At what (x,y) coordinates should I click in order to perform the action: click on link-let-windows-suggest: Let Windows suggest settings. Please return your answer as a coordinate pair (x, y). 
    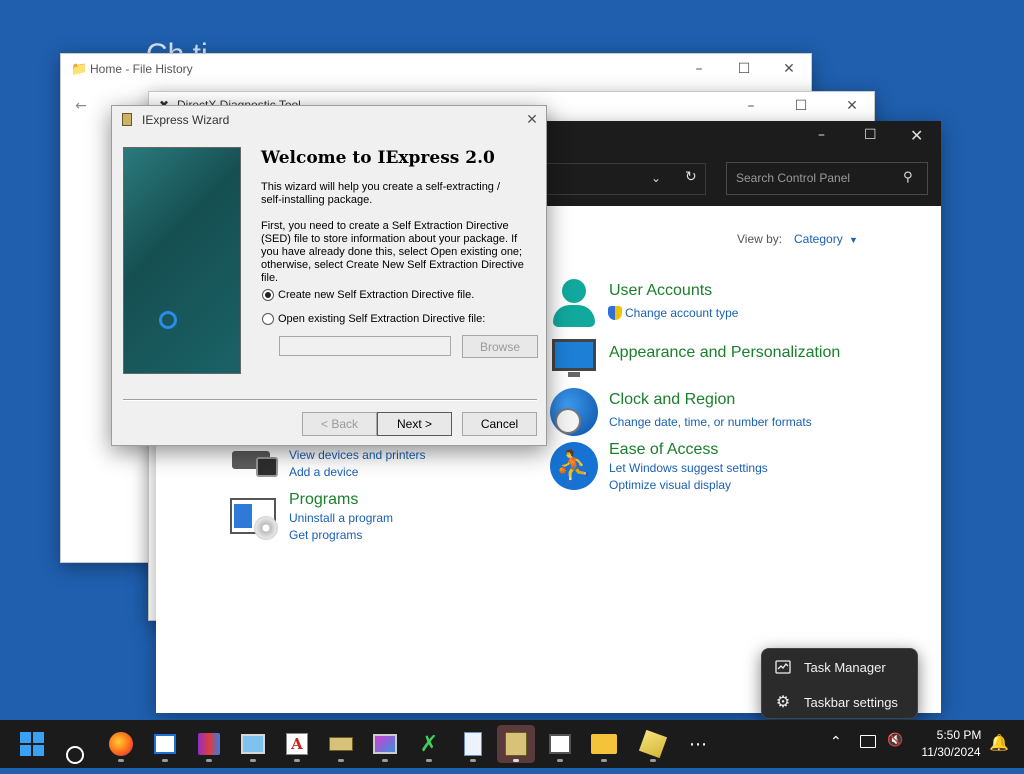
    Looking at the image, I should click on (688, 468).